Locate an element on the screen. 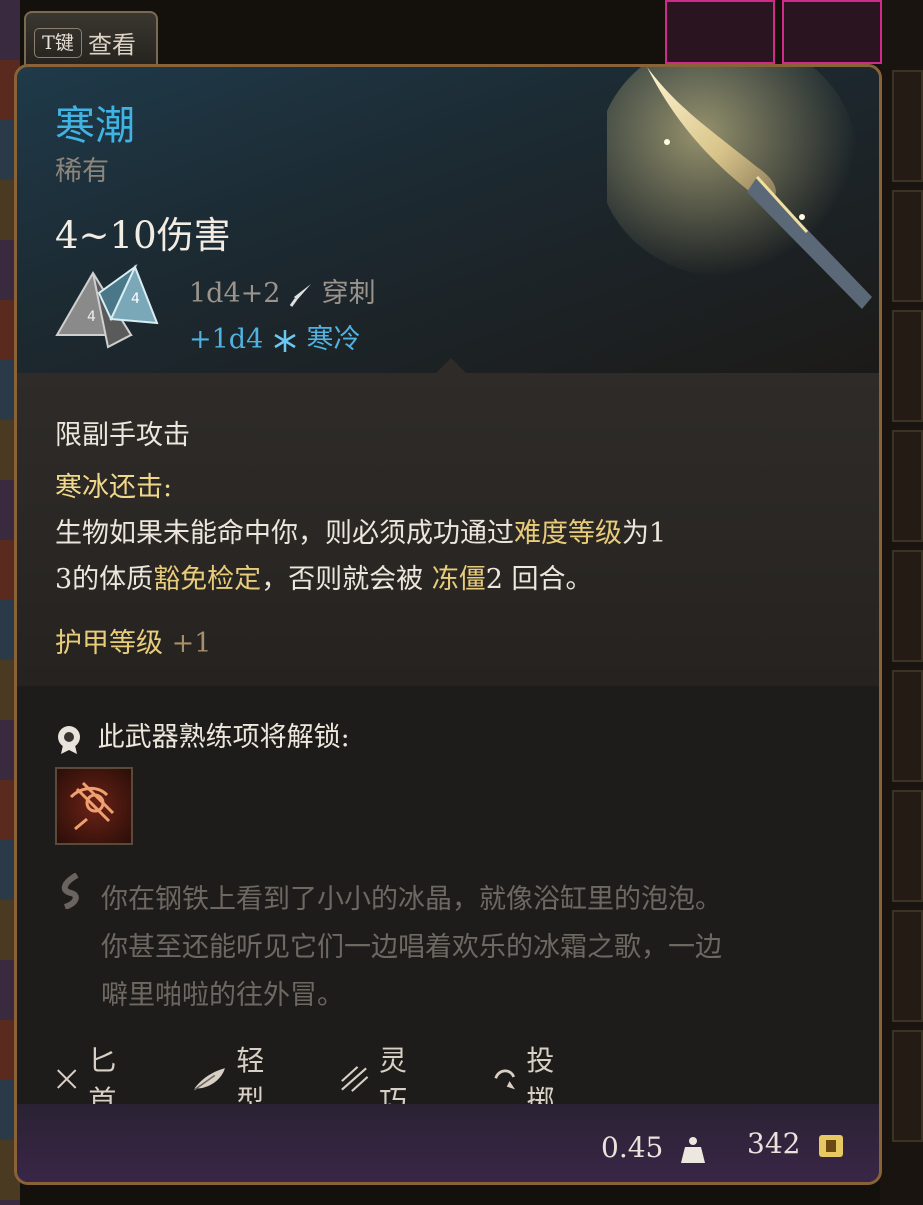 This screenshot has height=1205, width=923. armor-class-line: 护甲等级 +1 is located at coordinates (133, 640).